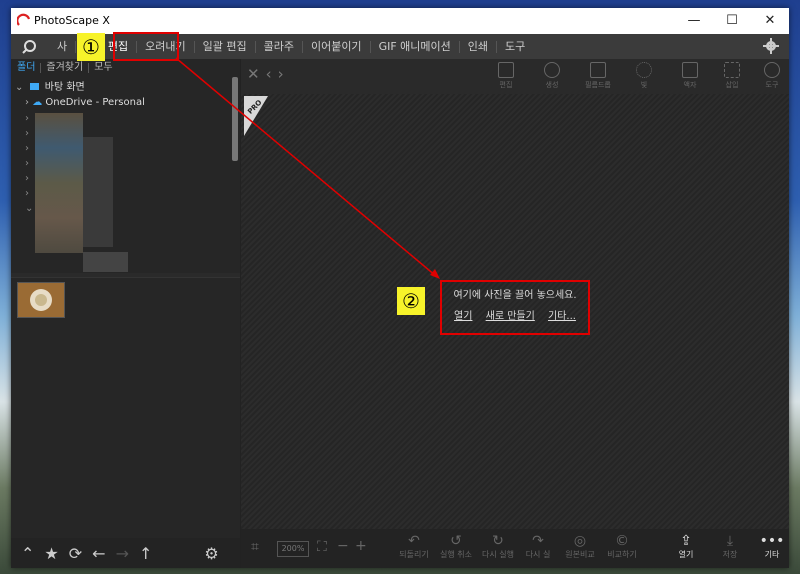 The width and height of the screenshot is (800, 574). What do you see at coordinates (411, 301) in the screenshot?
I see `annotation-number-2: ②` at bounding box center [411, 301].